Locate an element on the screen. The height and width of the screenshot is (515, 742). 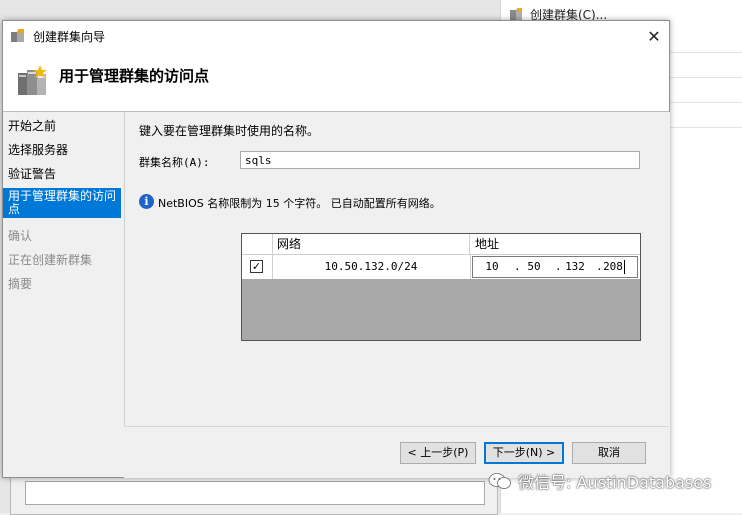
step-creating-cluster: 正在创建新群集 is located at coordinates (50, 260).